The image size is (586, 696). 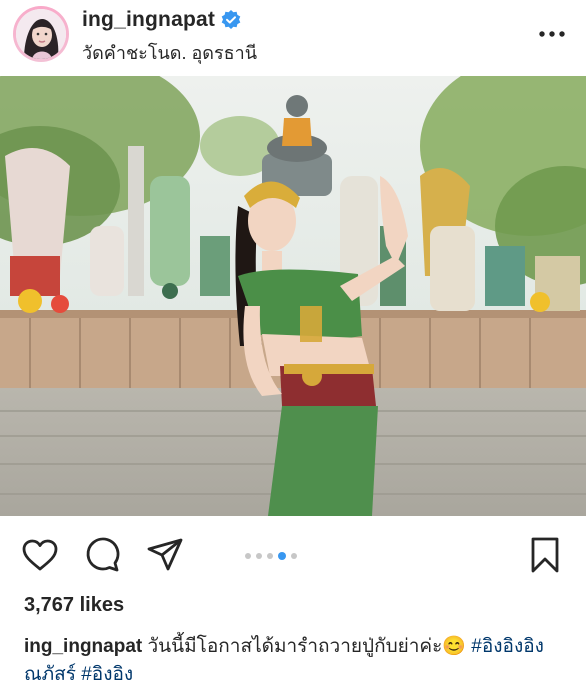 I want to click on likes-count: 3,767 likes, so click(x=74, y=605).